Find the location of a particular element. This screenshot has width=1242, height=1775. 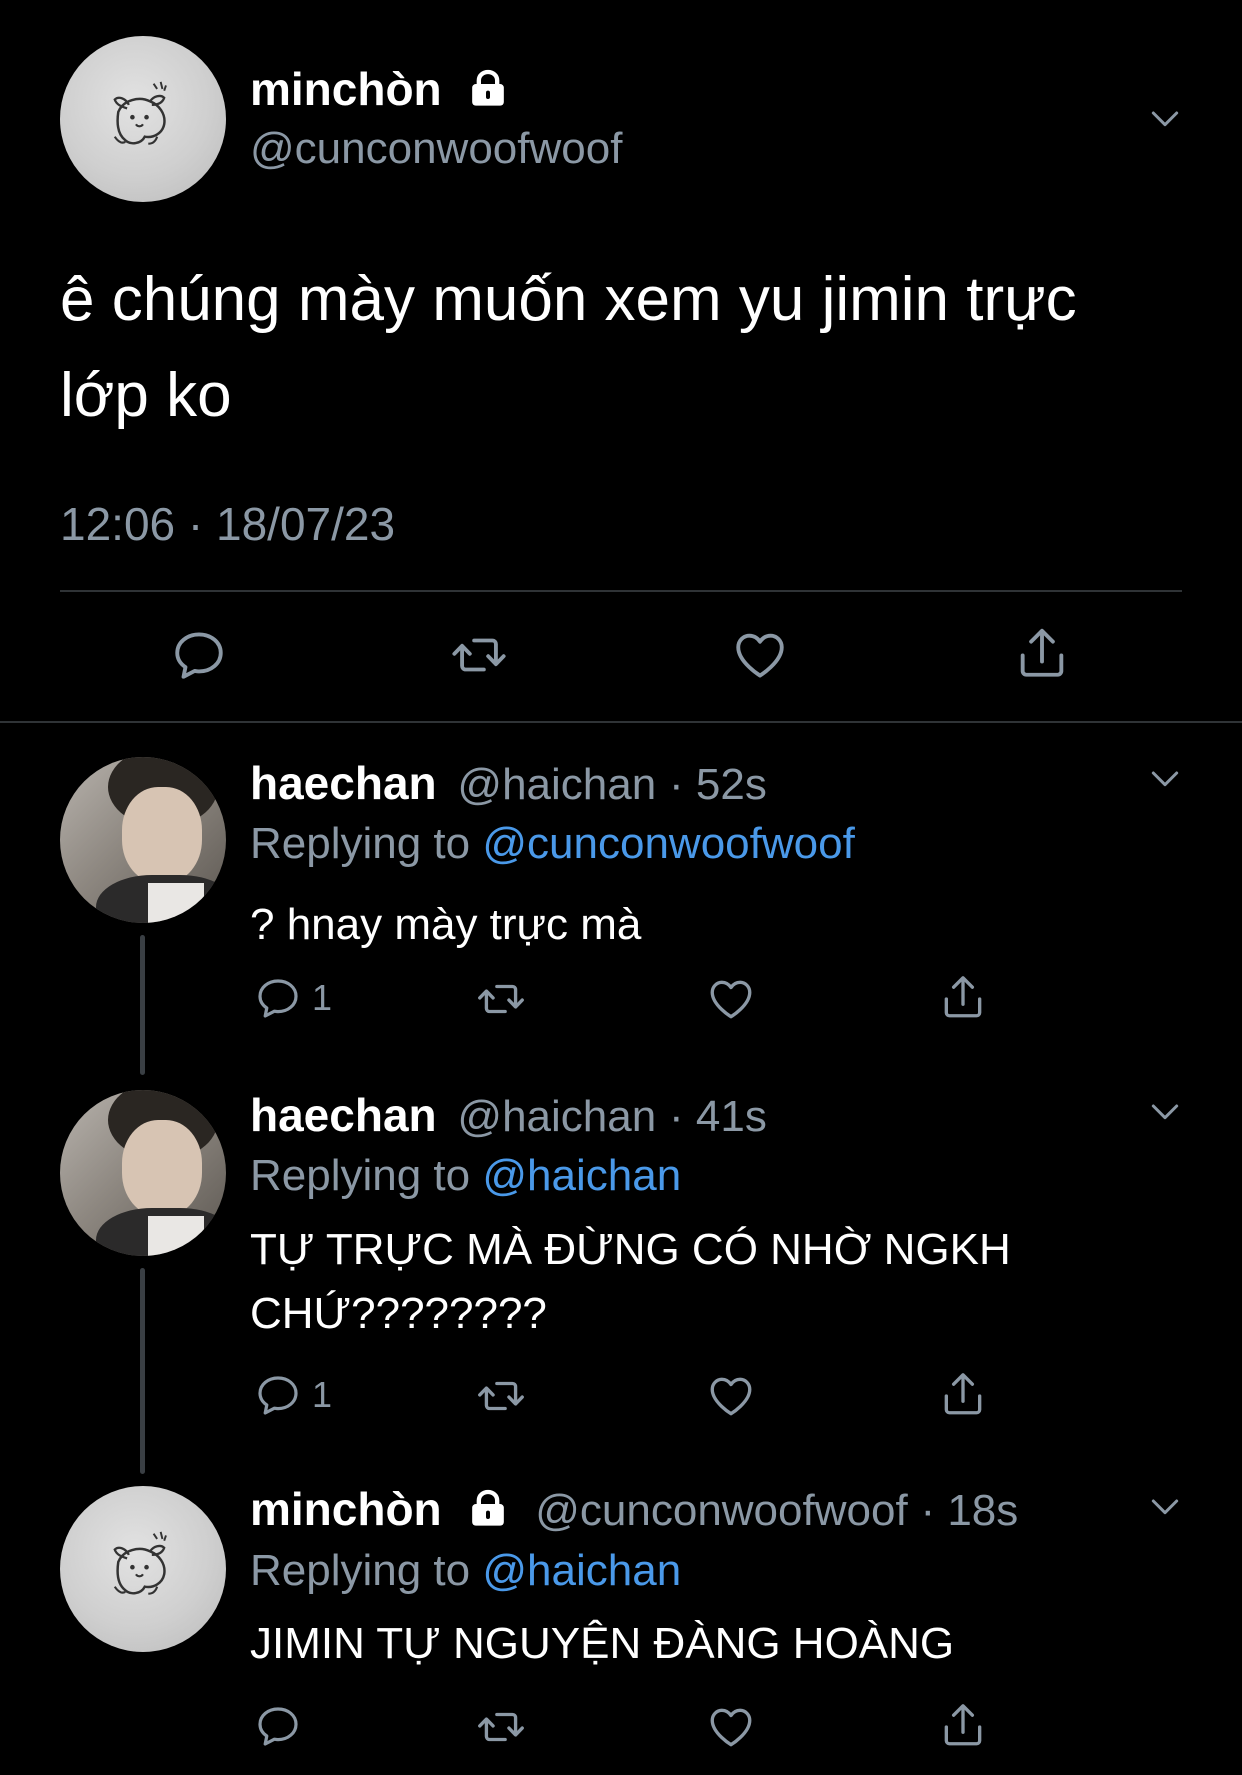

timestamp: 12:06 · 18/07/23 is located at coordinates (227, 524).